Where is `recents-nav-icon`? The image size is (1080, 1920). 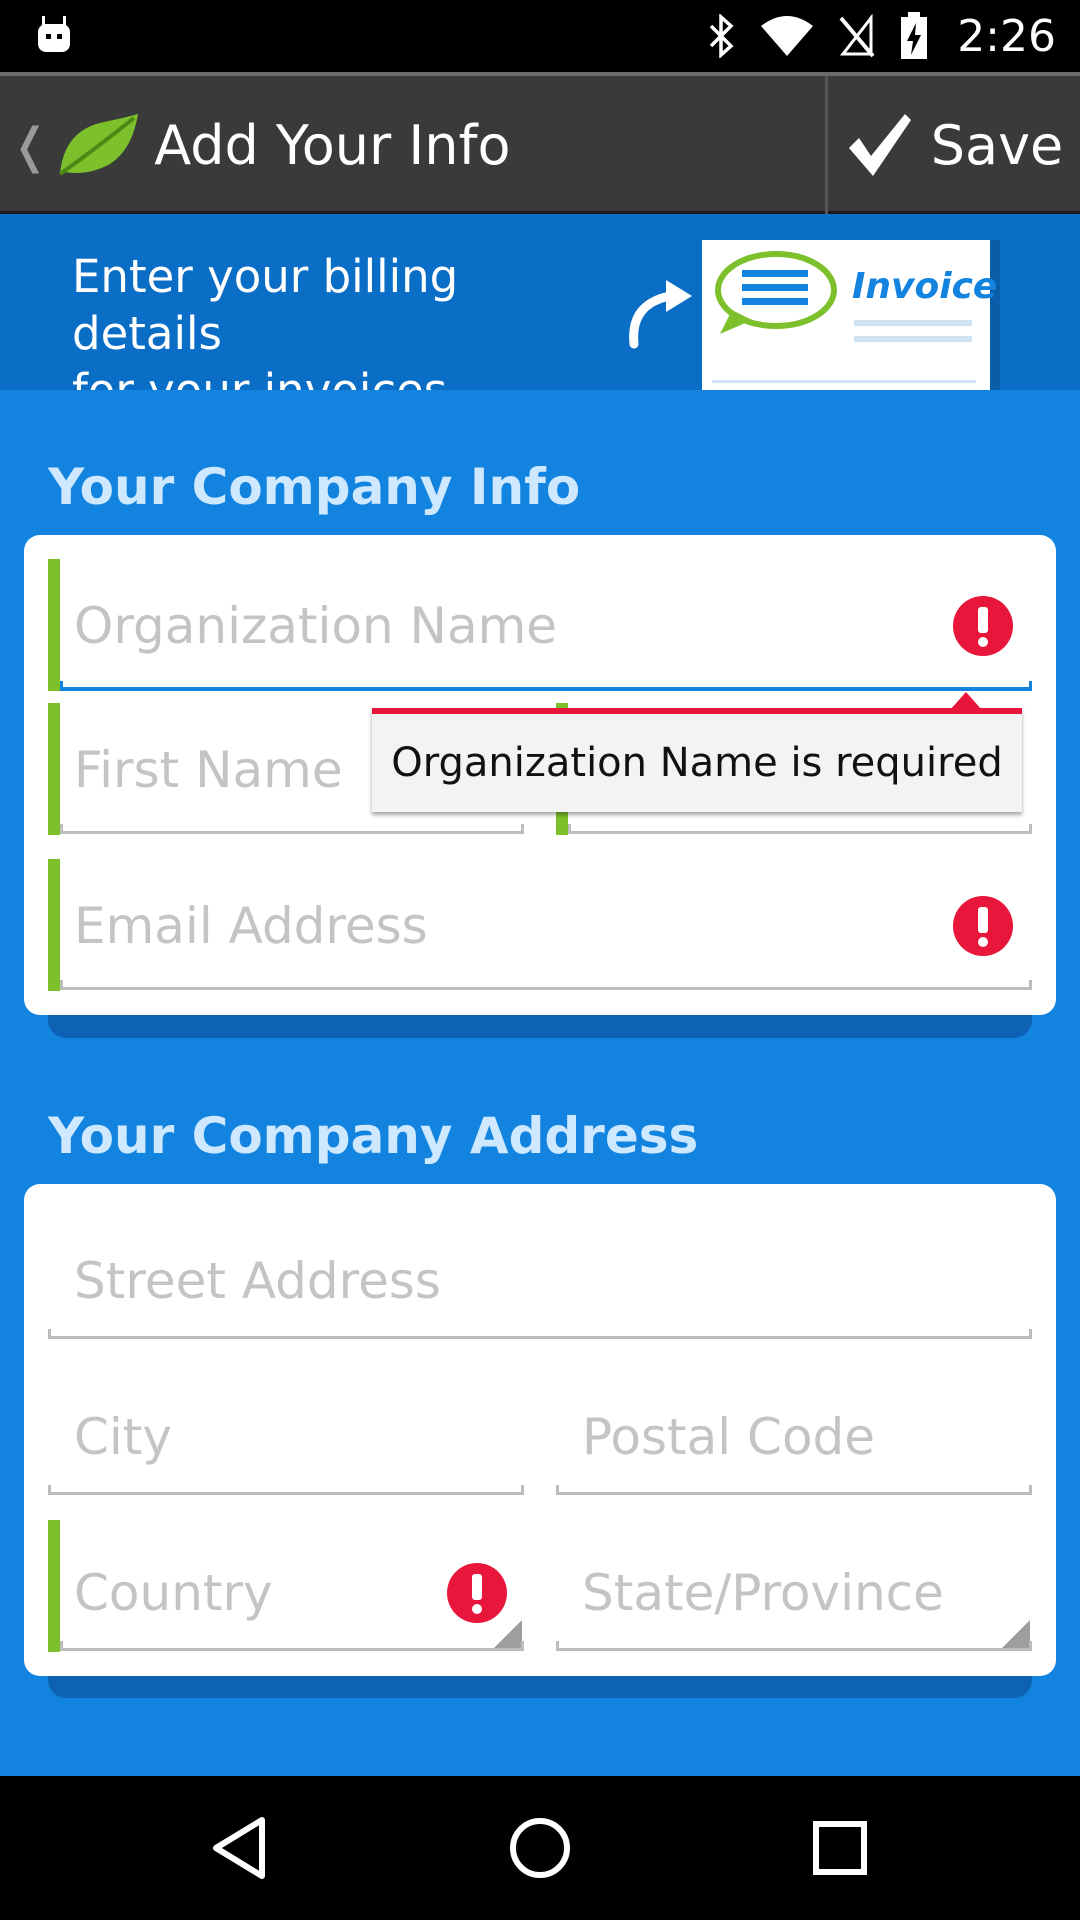 recents-nav-icon is located at coordinates (840, 1848).